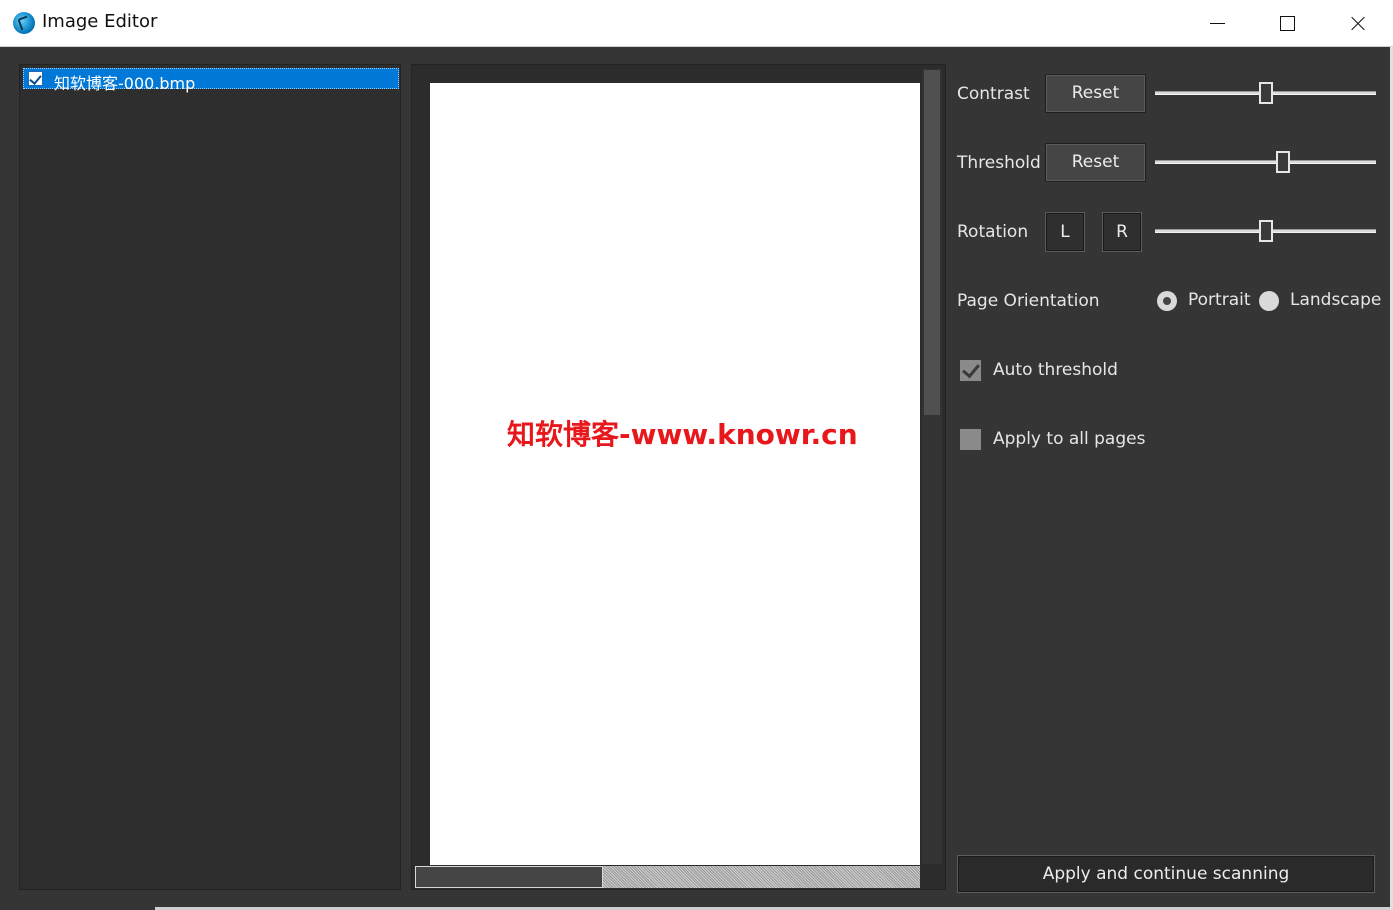  What do you see at coordinates (1095, 93) in the screenshot?
I see `contrast-reset-button: Reset` at bounding box center [1095, 93].